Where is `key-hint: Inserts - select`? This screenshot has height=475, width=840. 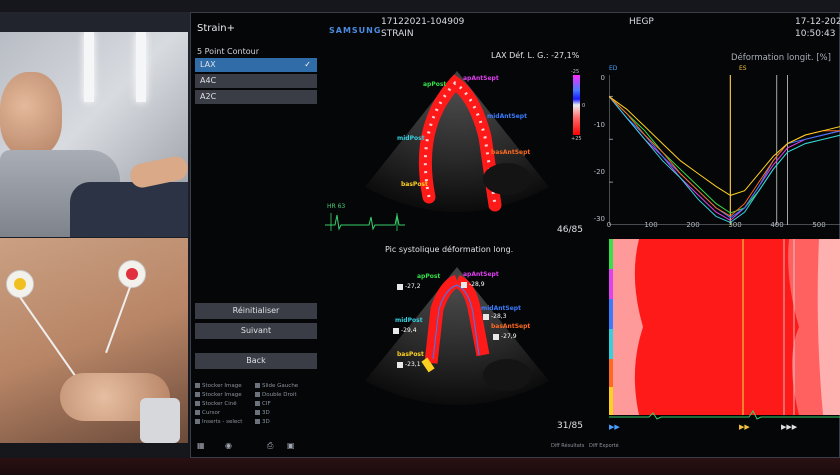 key-hint: Inserts - select is located at coordinates (218, 422).